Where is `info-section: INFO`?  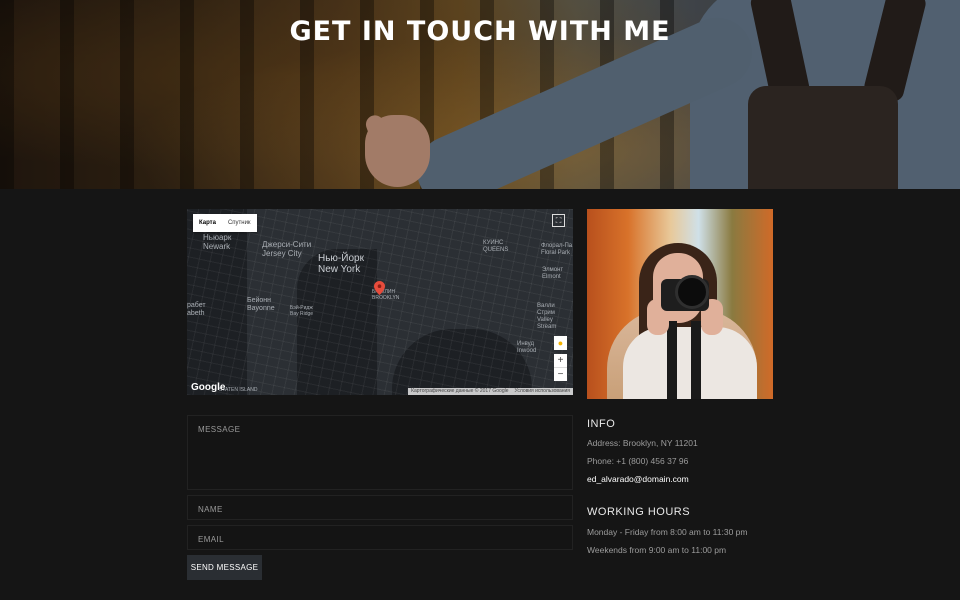
info-section: INFO is located at coordinates (601, 424).